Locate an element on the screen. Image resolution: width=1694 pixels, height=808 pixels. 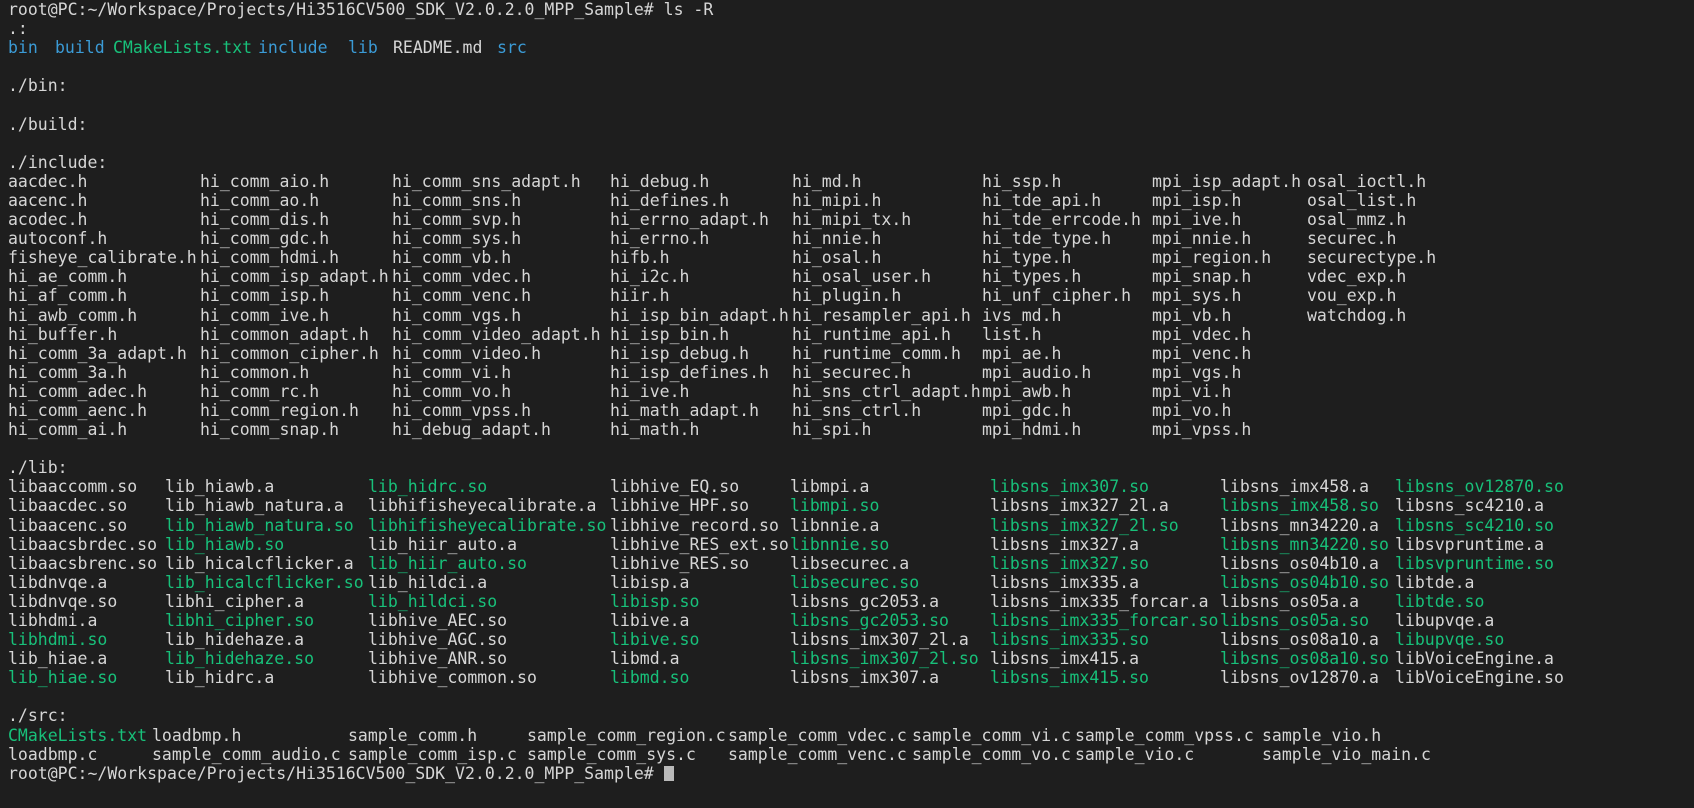
include-file-item: hi_comm_sys.h is located at coordinates (456, 238).